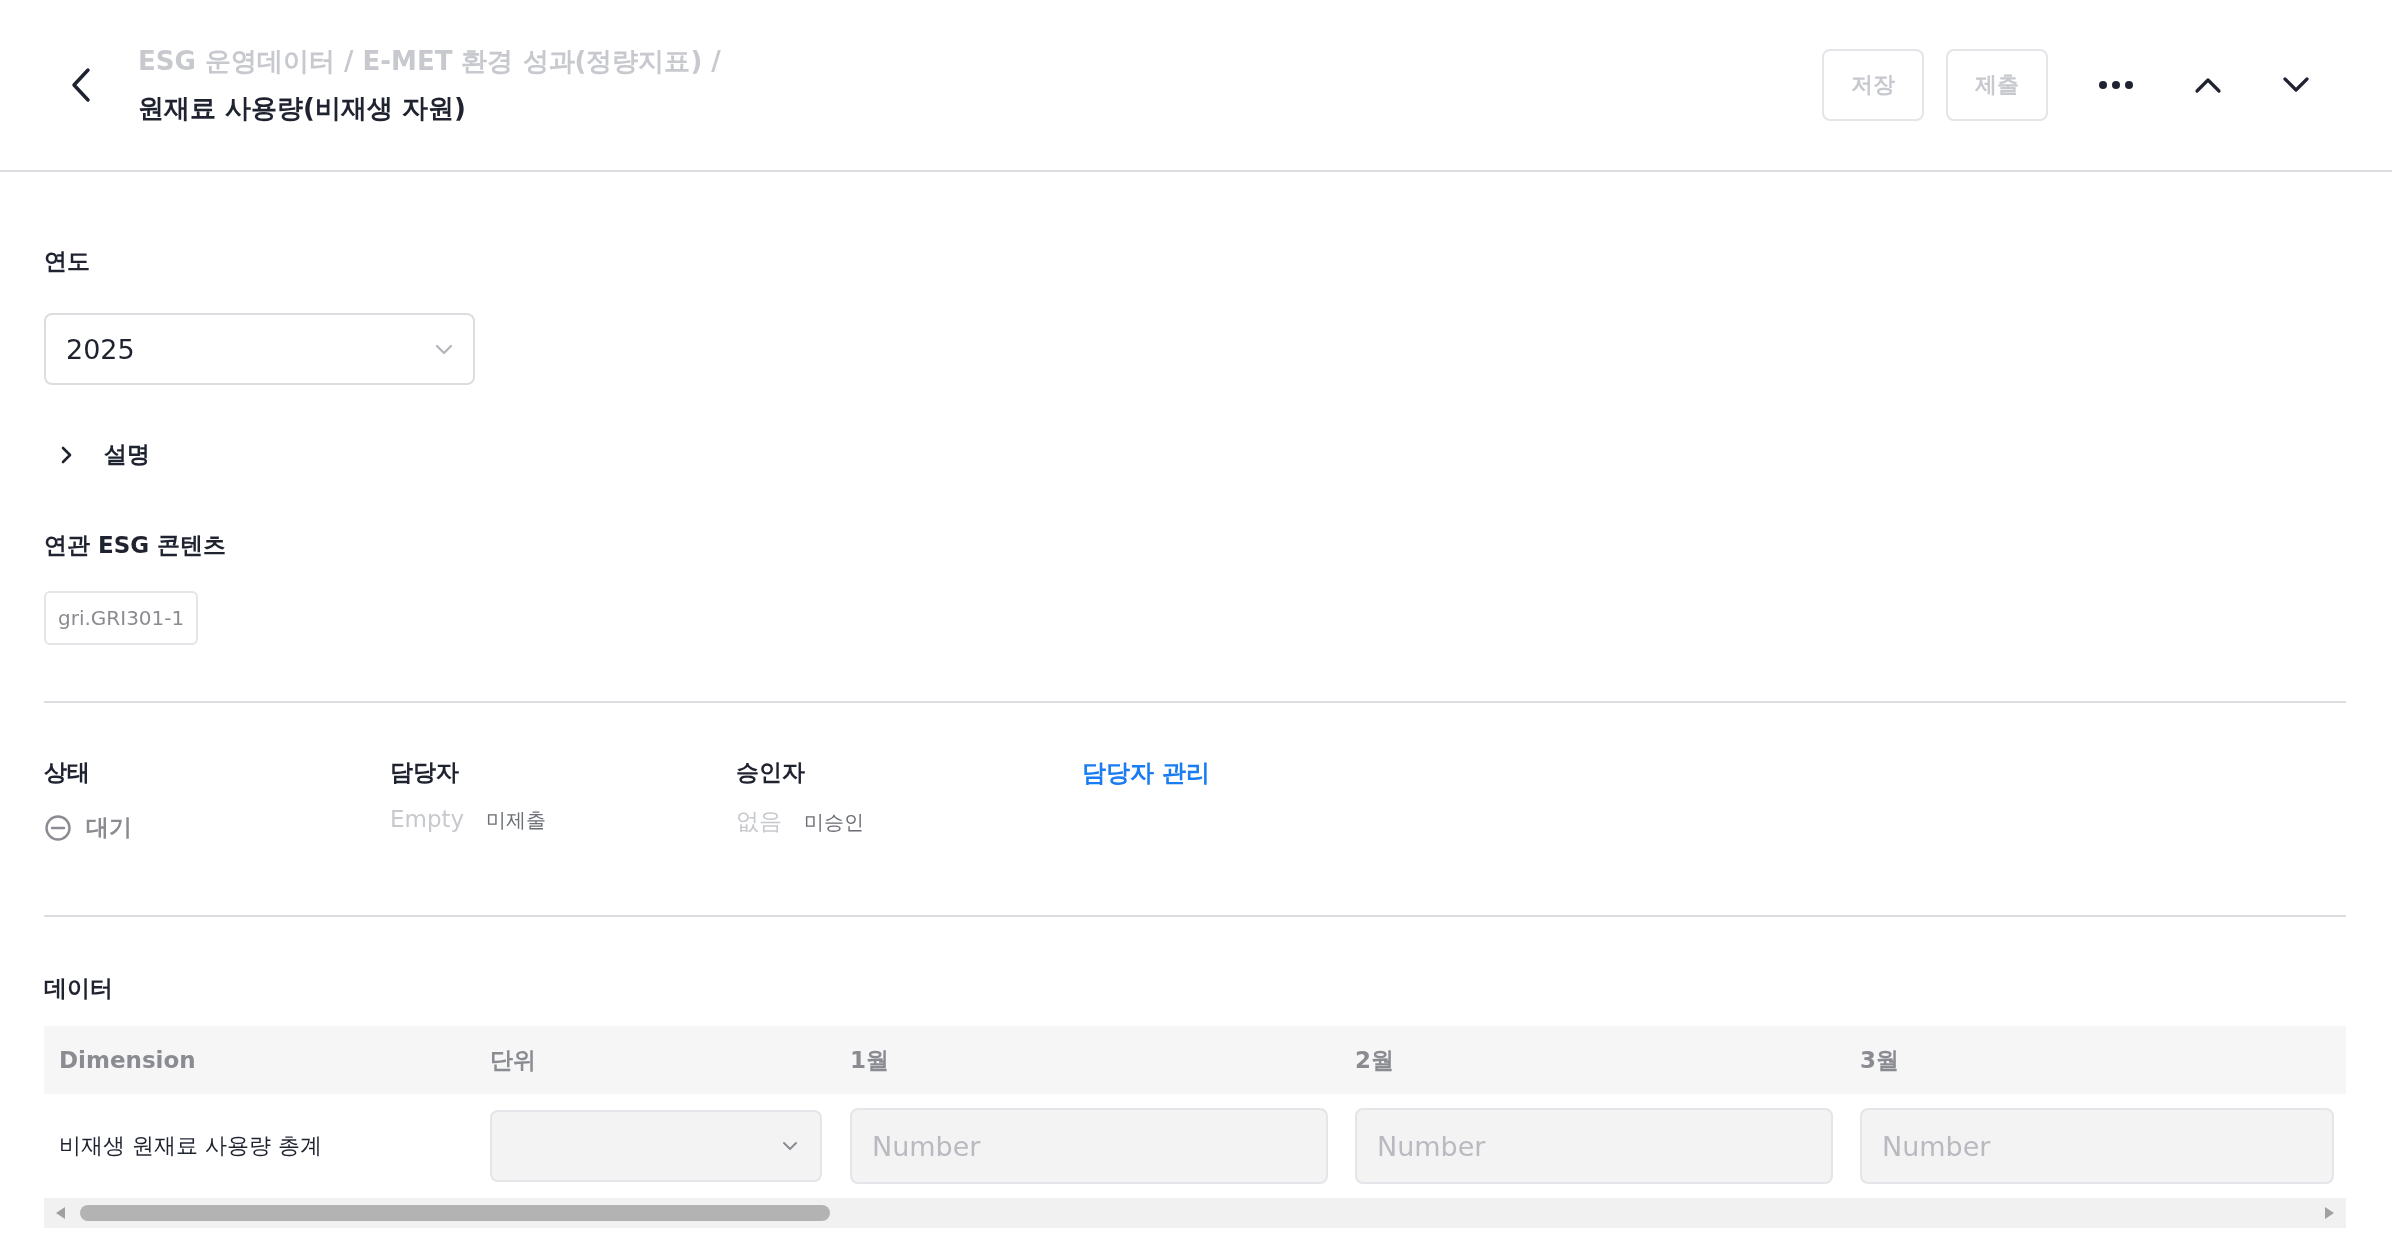 This screenshot has height=1256, width=2392. What do you see at coordinates (2330, 1213) in the screenshot?
I see `scroll-right-icon` at bounding box center [2330, 1213].